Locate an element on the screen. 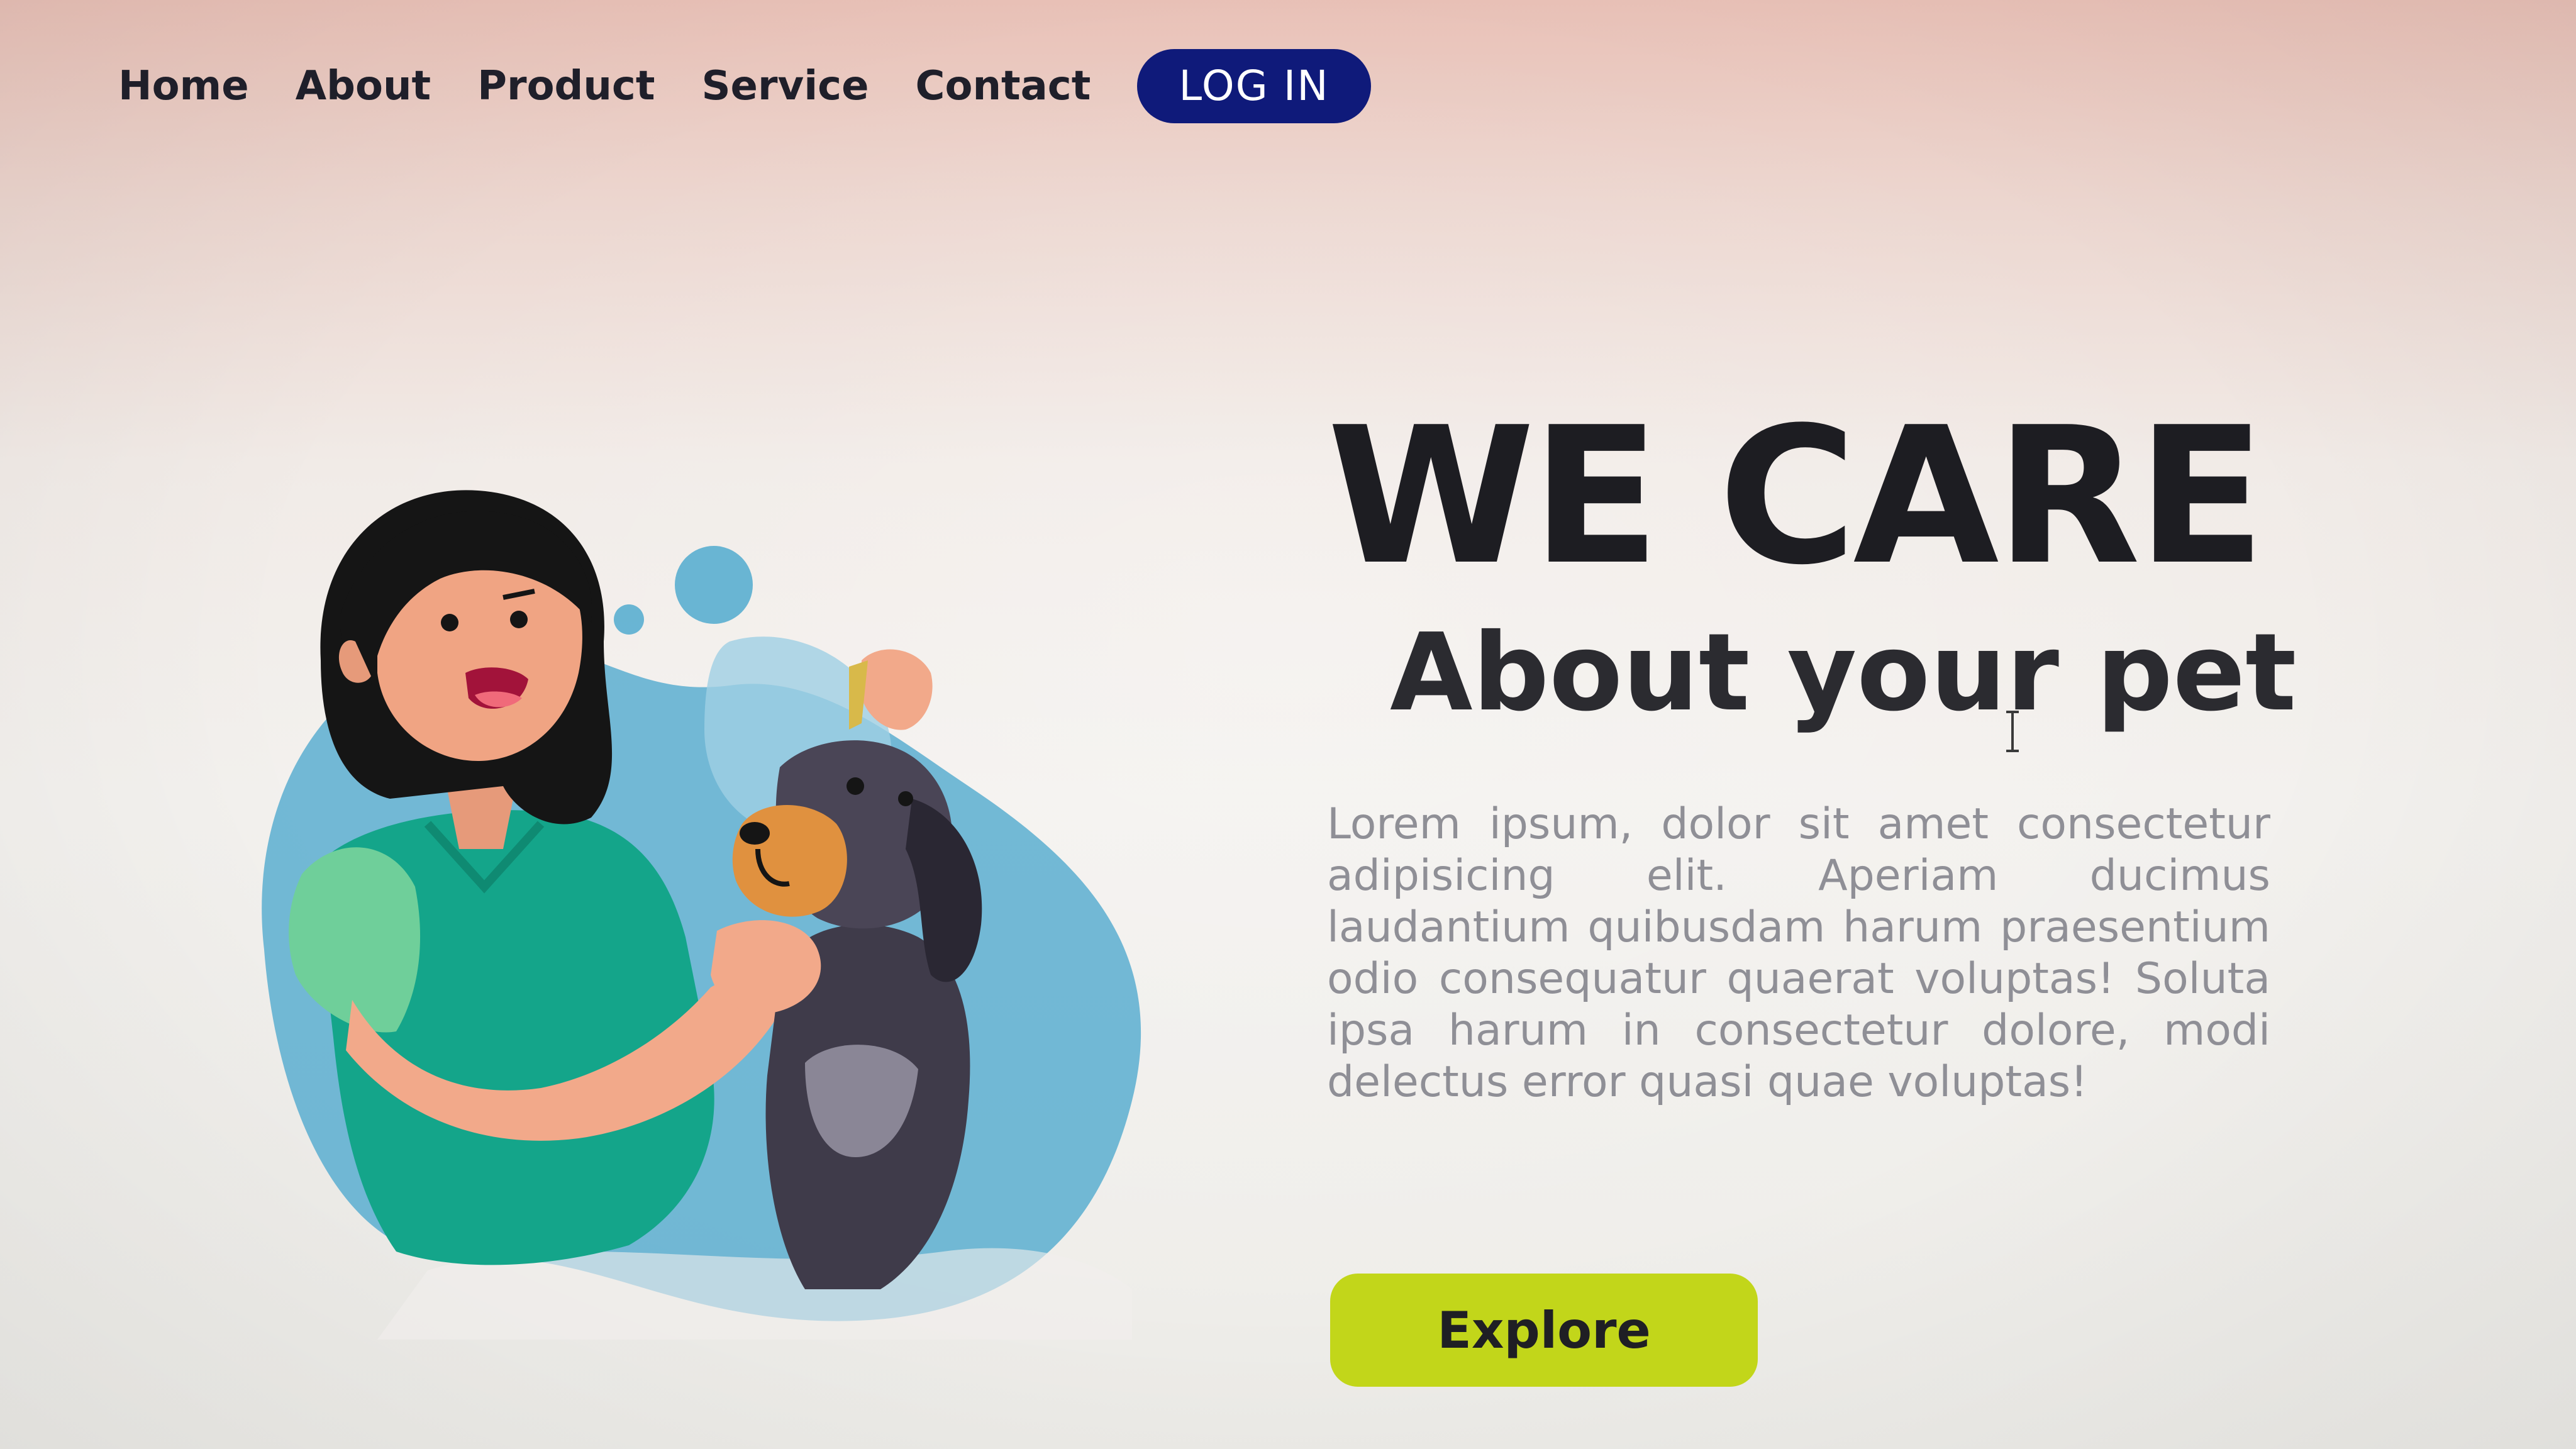  dog-nose is located at coordinates (755, 833).